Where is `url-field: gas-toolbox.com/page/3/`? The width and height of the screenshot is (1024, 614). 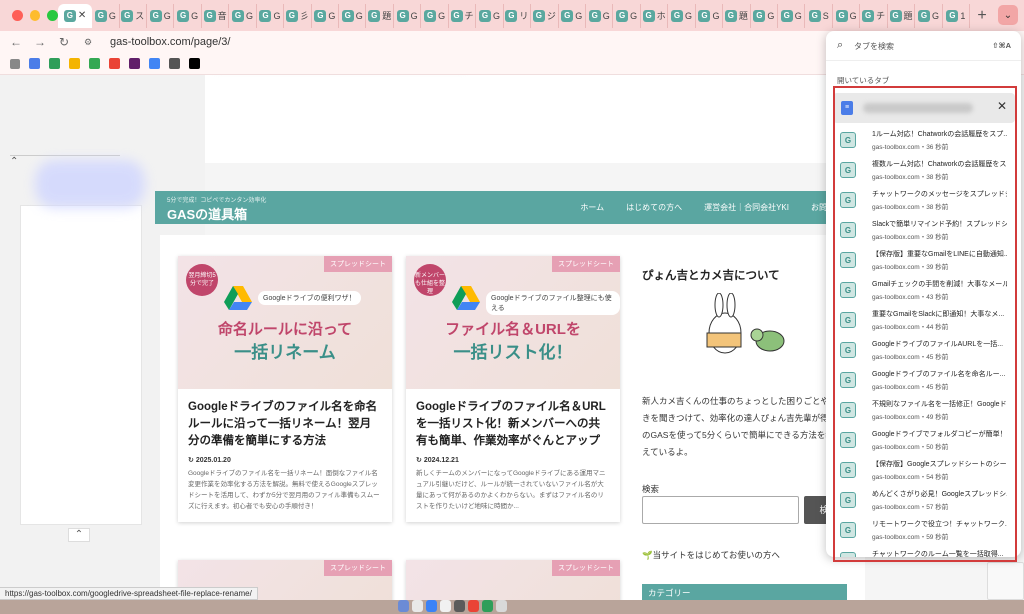
url-field: gas-toolbox.com/page/3/ is located at coordinates (170, 42).